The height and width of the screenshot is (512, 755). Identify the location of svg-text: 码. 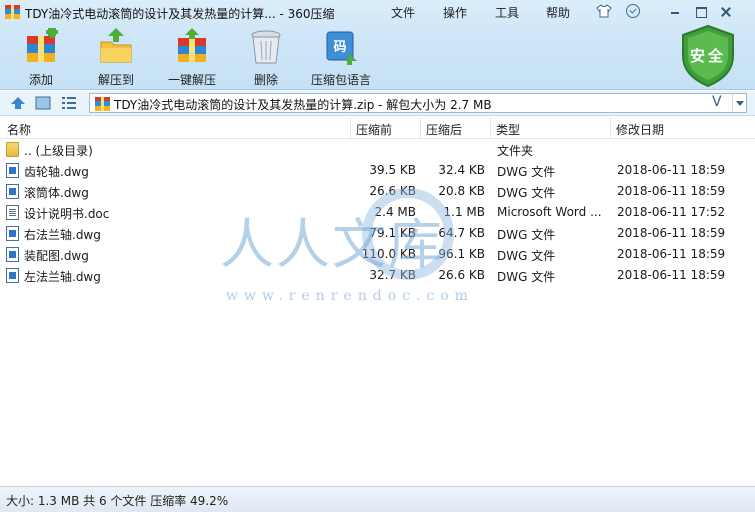
(339, 47).